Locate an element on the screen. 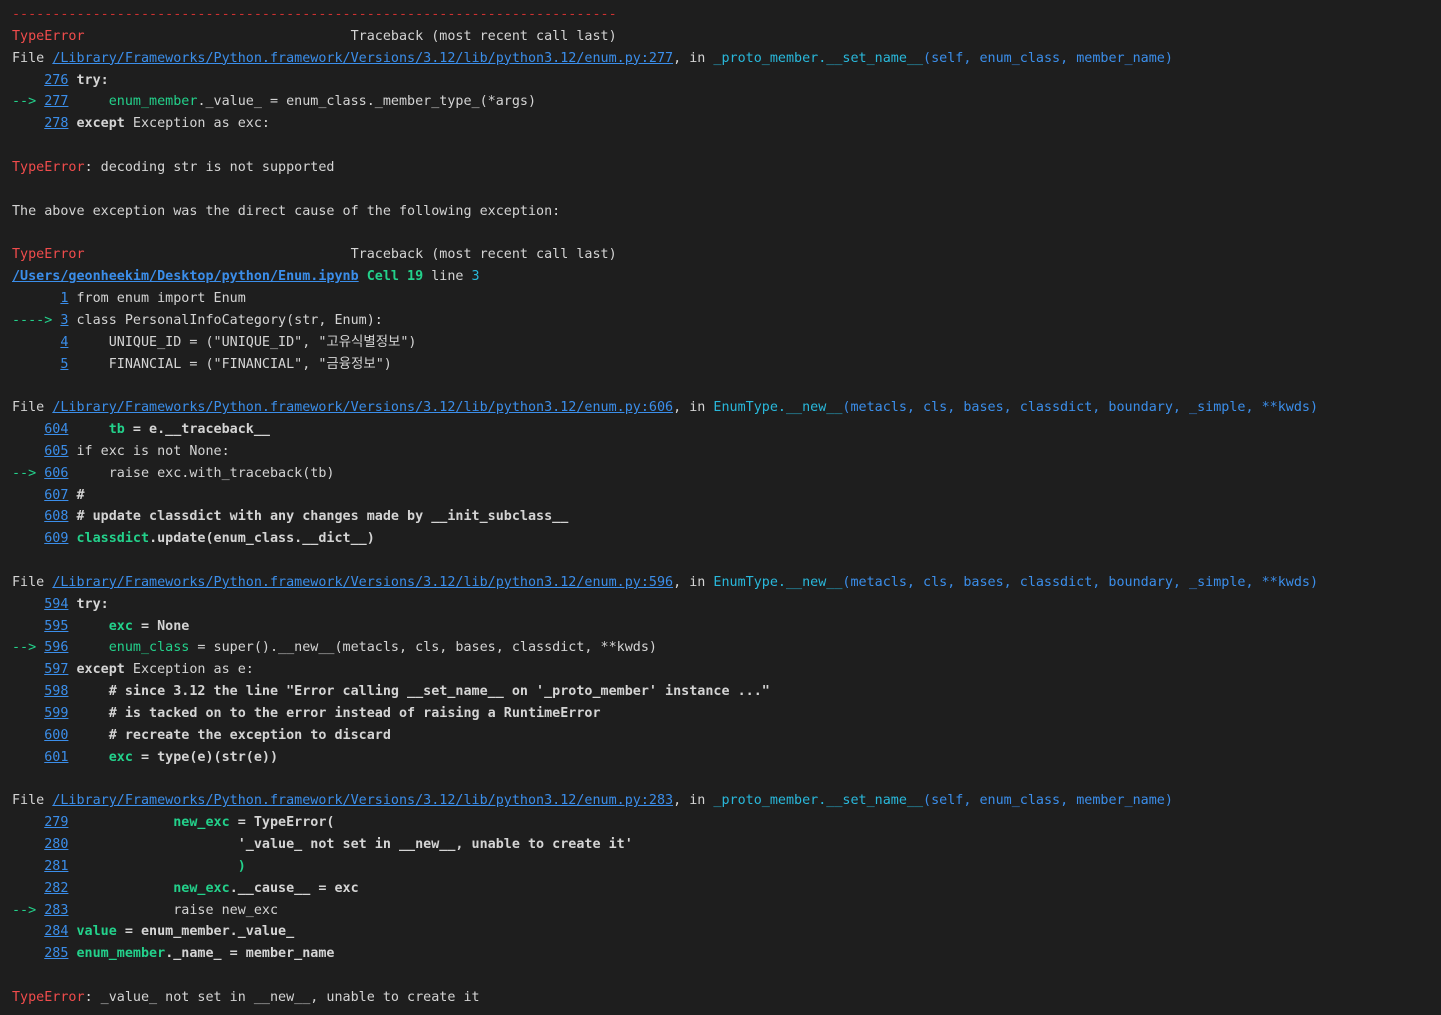 The width and height of the screenshot is (1441, 1015). code-line: 600 # recreate the exception to discard is located at coordinates (726, 736).